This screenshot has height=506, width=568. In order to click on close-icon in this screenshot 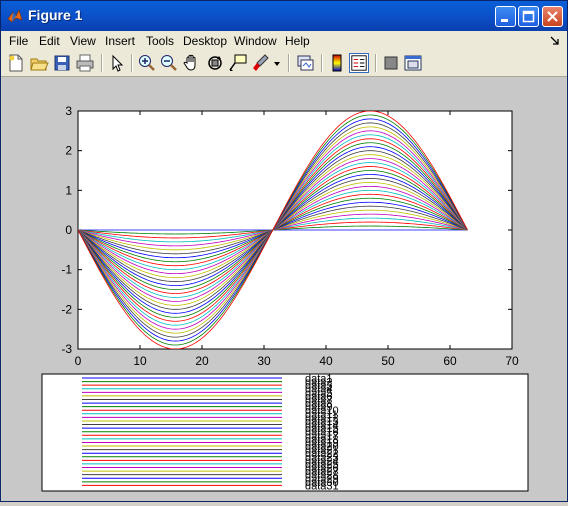, I will do `click(552, 16)`.